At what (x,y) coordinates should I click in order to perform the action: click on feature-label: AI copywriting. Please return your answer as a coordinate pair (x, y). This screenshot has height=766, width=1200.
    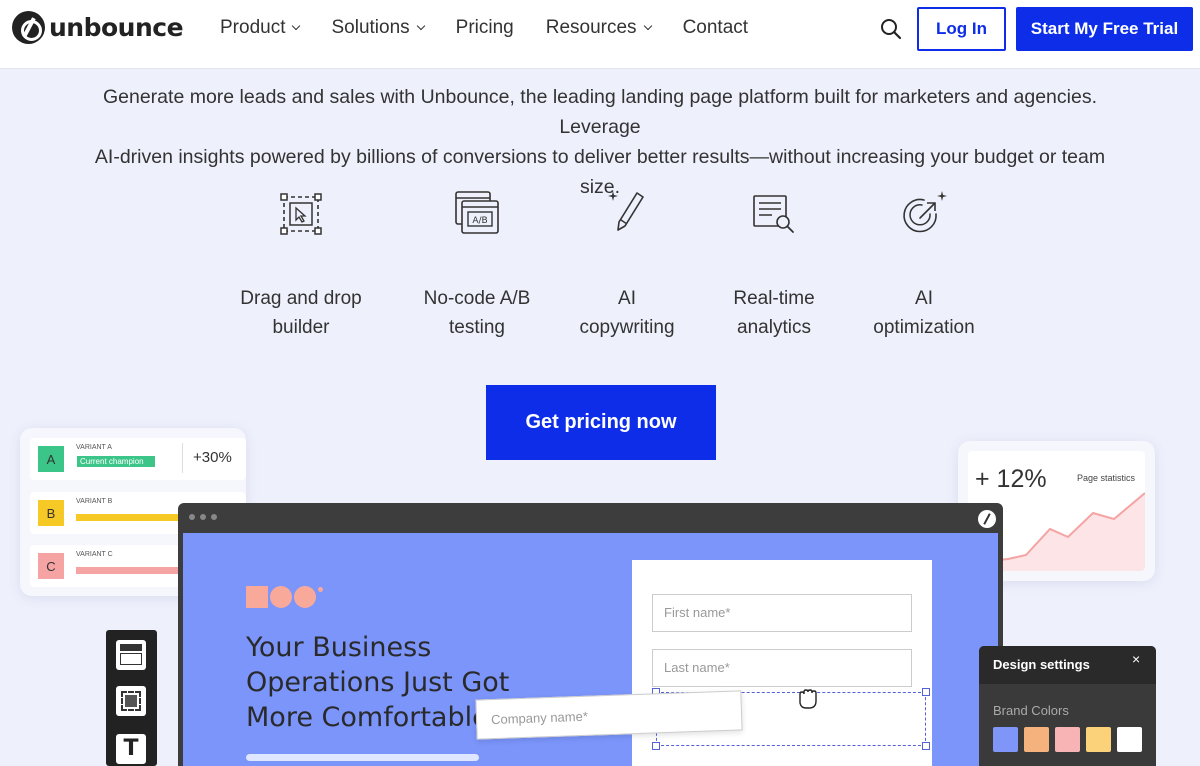
    Looking at the image, I should click on (627, 313).